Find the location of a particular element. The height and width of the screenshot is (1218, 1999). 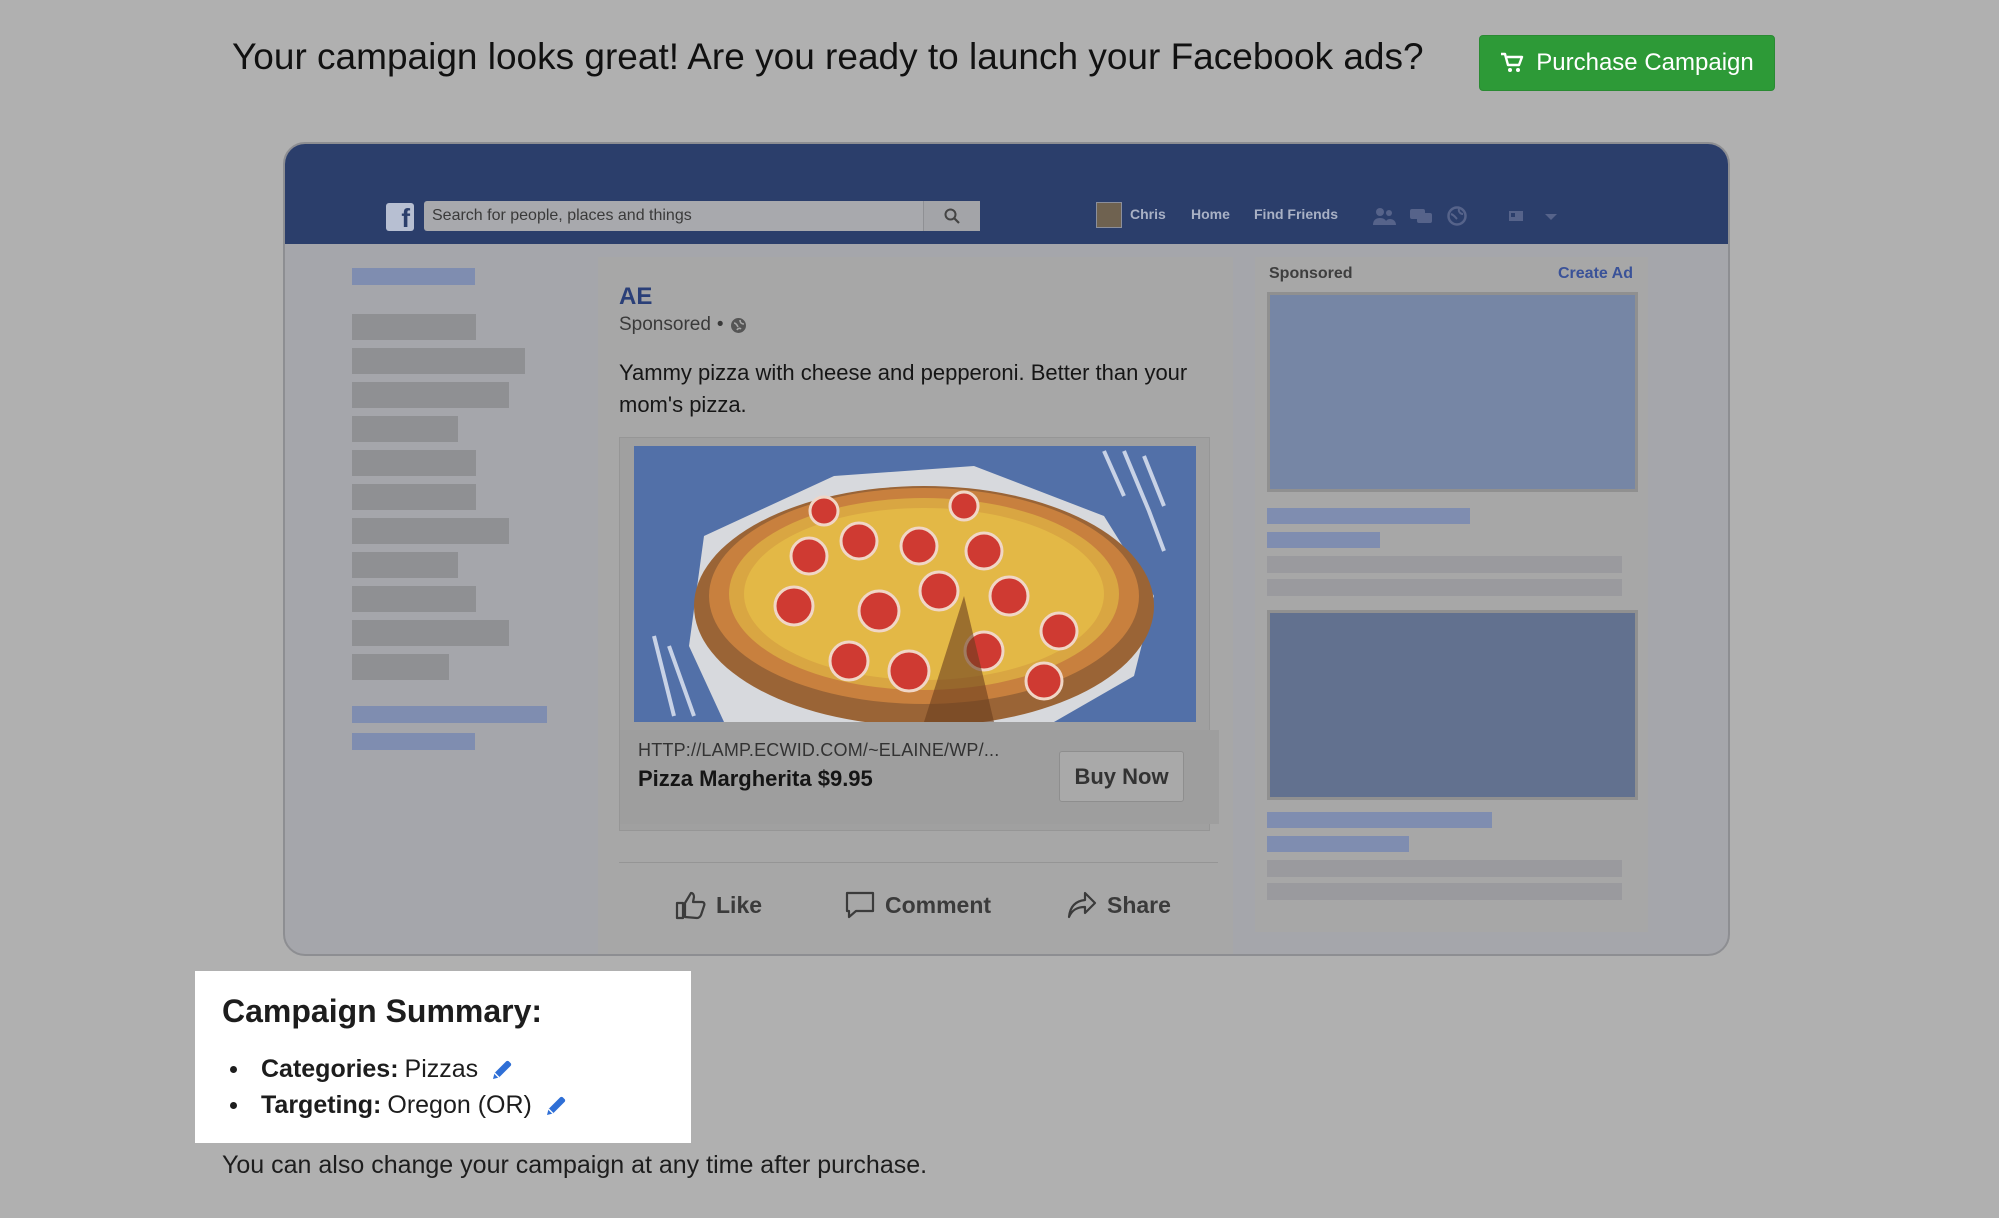

nav-home: Home is located at coordinates (1210, 214).